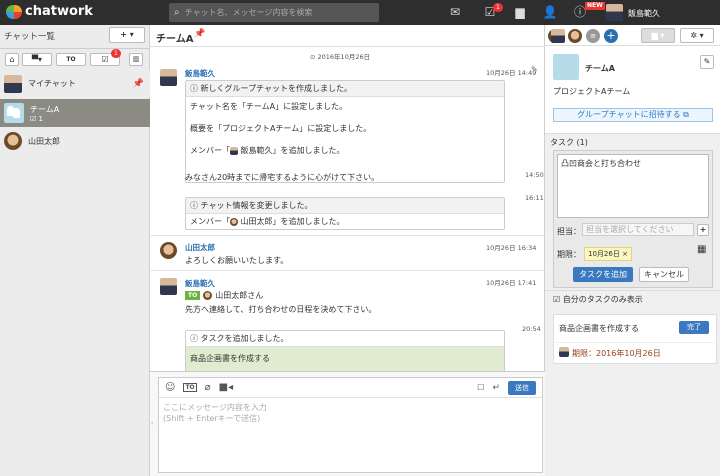 The image size is (720, 476). What do you see at coordinates (608, 254) in the screenshot?
I see `due-date-chip: 10月26日 ×` at bounding box center [608, 254].